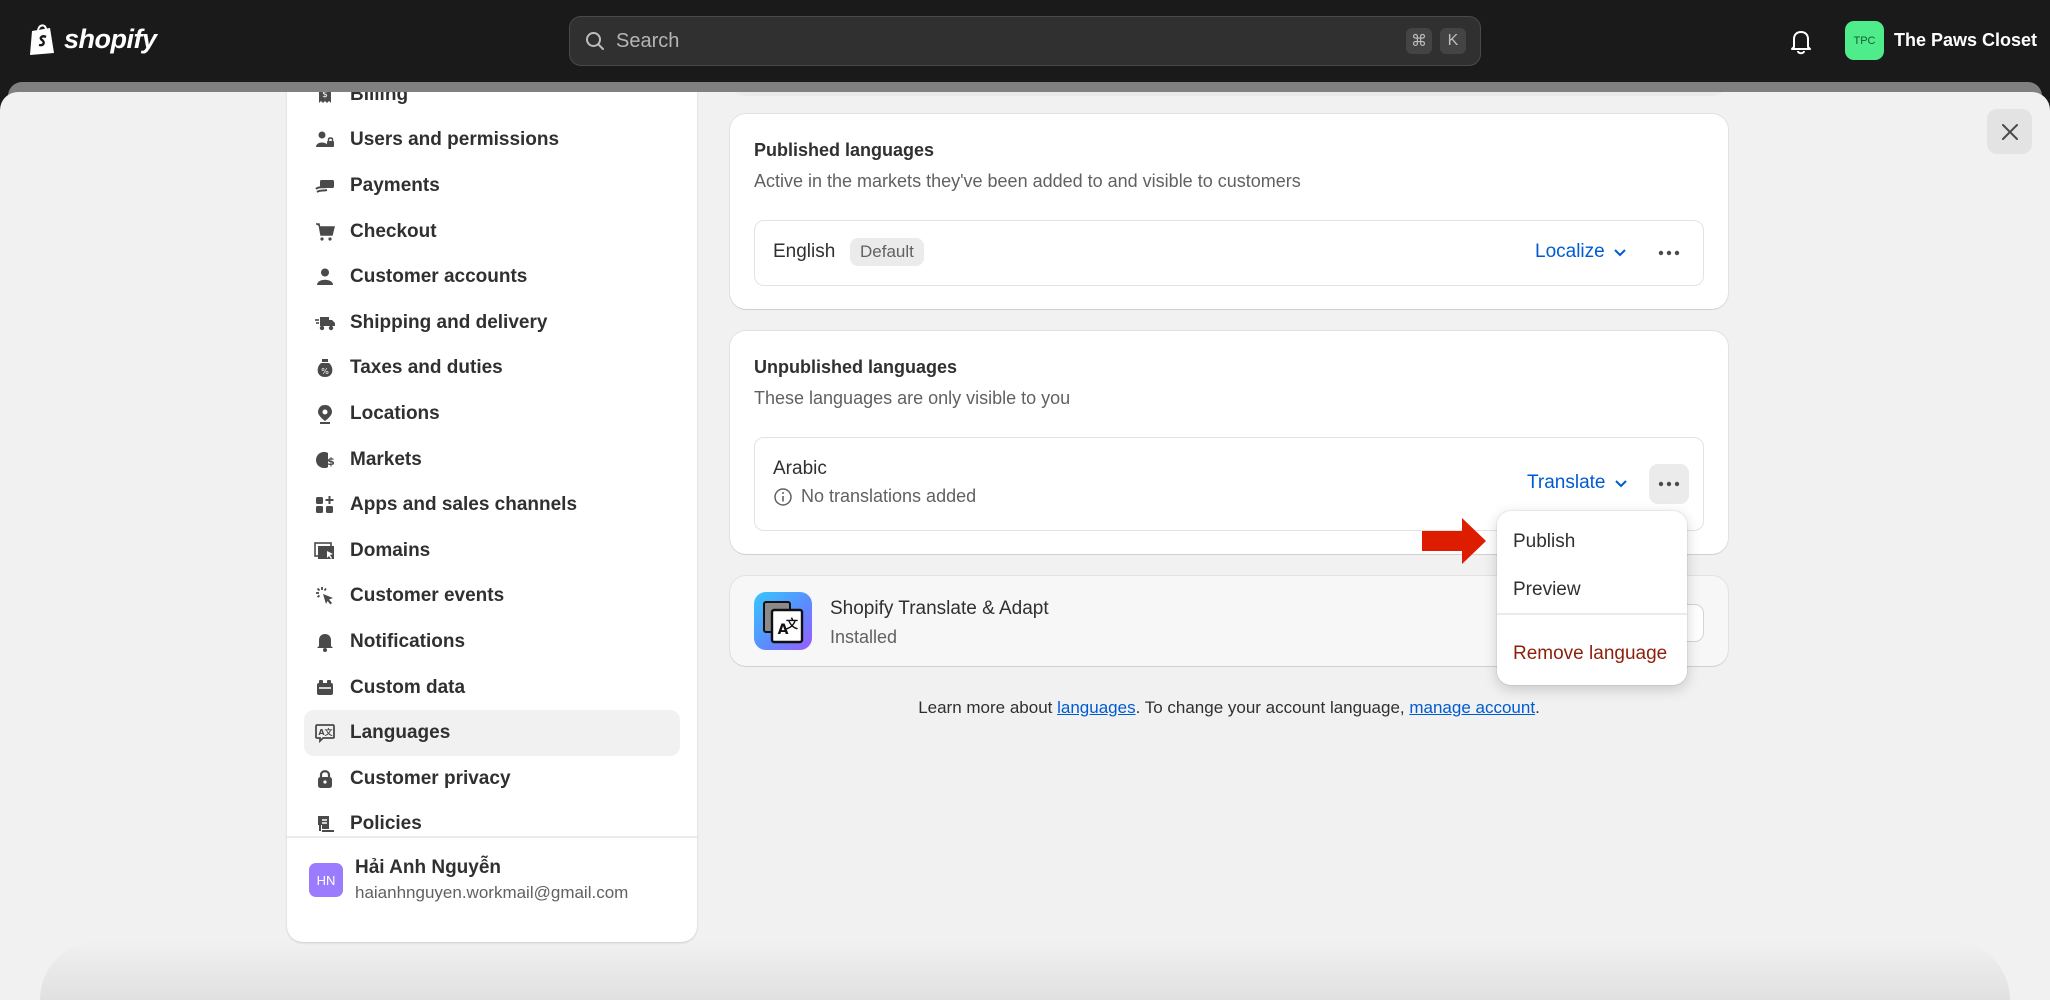 The image size is (2050, 1000). I want to click on sidebar-item-label: Policies, so click(386, 824).